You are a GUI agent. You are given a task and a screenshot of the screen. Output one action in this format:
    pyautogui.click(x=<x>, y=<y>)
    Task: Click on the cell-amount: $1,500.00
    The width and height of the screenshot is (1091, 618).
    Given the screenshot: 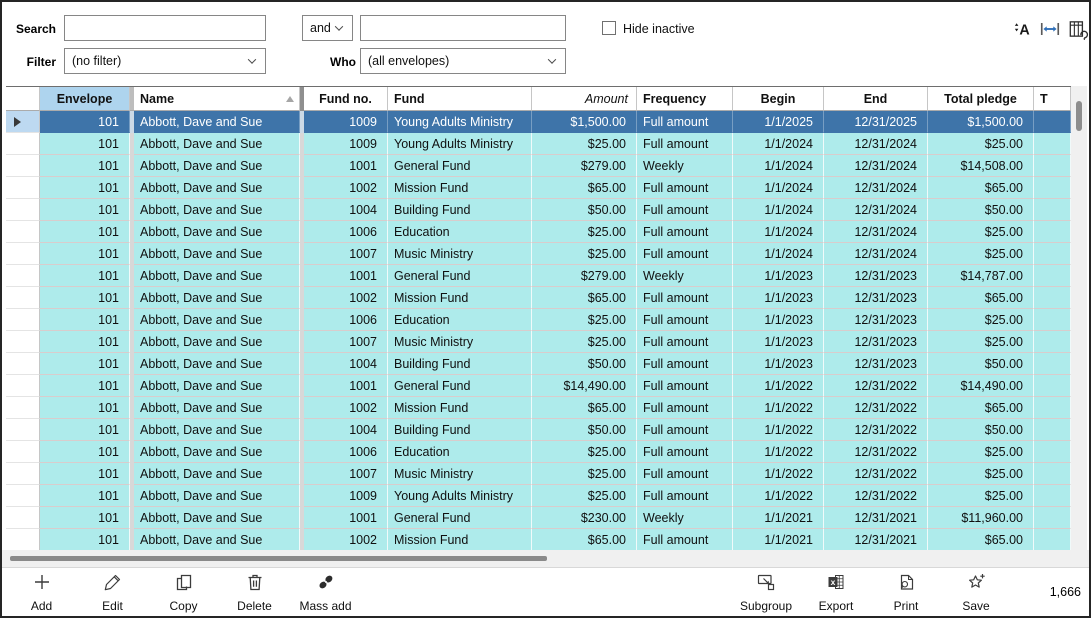 What is the action you would take?
    pyautogui.click(x=584, y=122)
    